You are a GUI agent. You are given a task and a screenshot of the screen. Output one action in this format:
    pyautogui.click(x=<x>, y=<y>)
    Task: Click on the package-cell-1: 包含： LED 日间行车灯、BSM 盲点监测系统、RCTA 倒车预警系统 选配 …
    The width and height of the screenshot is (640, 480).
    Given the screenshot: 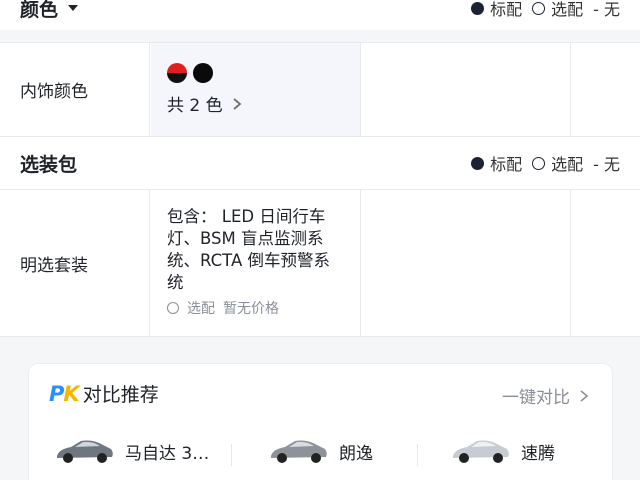 What is the action you would take?
    pyautogui.click(x=256, y=263)
    